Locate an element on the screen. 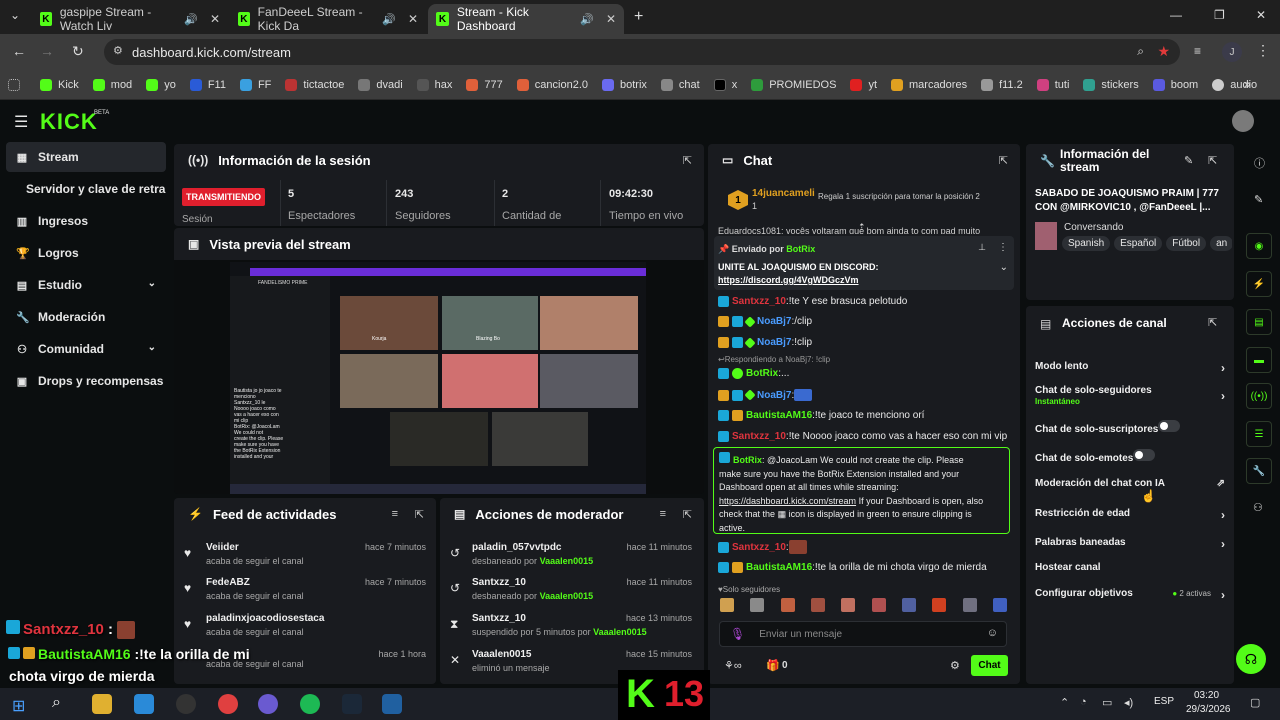  maximize-icon: ❐ is located at coordinates (1219, 15).